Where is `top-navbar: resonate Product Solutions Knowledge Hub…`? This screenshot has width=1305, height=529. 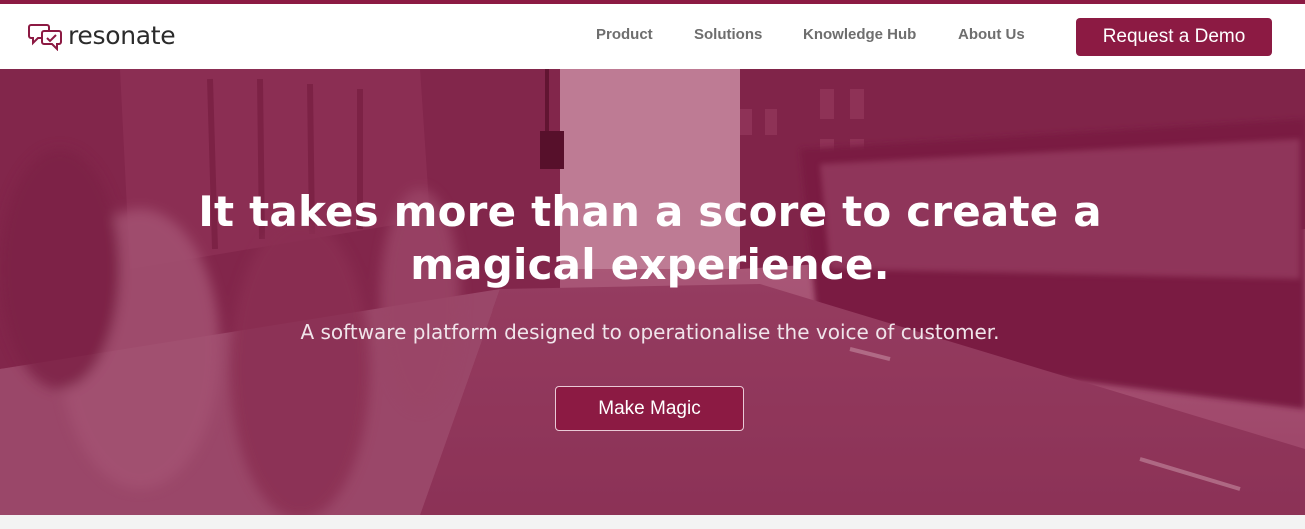
top-navbar: resonate Product Solutions Knowledge Hub… is located at coordinates (652, 36).